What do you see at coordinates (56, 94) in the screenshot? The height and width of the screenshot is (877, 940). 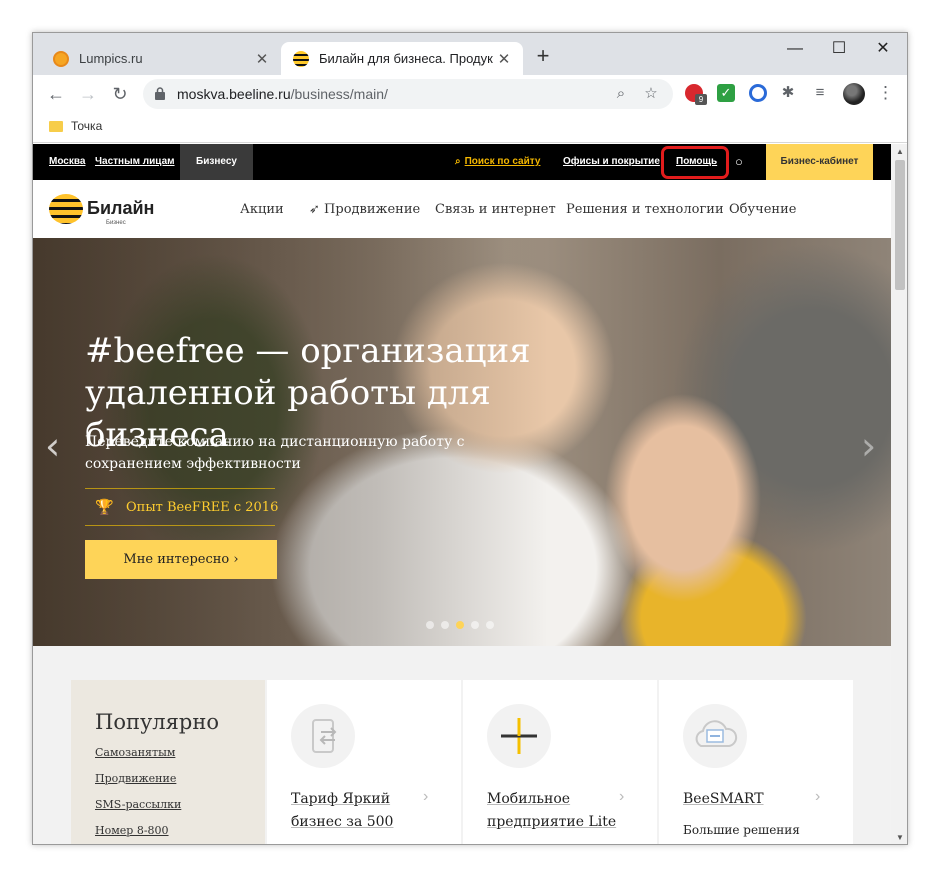 I see `back-button: ←` at bounding box center [56, 94].